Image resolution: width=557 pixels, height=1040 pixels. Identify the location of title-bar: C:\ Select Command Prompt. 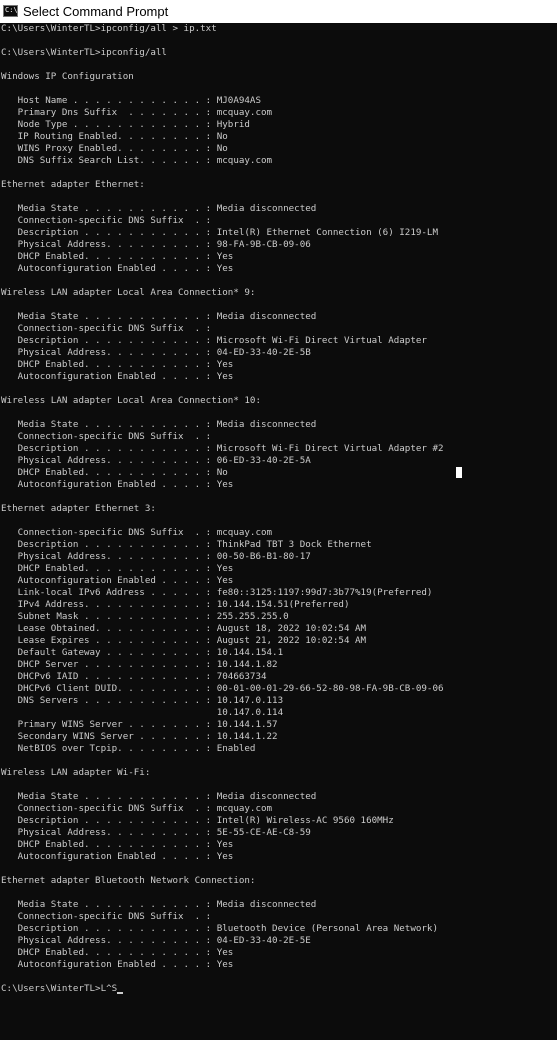
(278, 11).